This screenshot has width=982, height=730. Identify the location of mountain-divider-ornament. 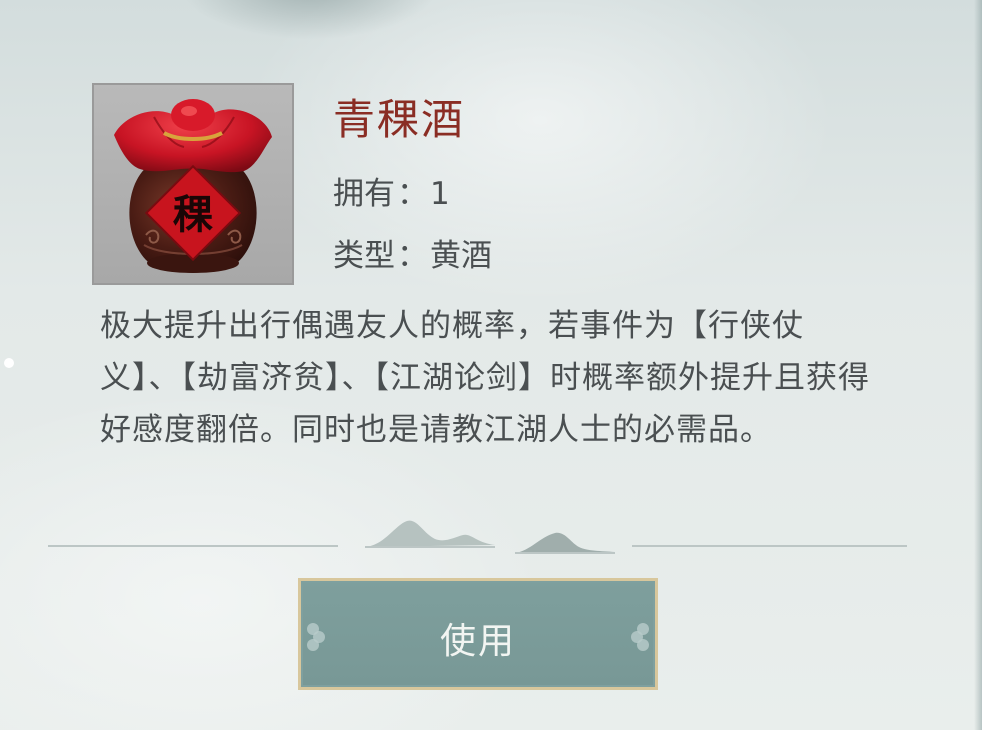
(490, 537).